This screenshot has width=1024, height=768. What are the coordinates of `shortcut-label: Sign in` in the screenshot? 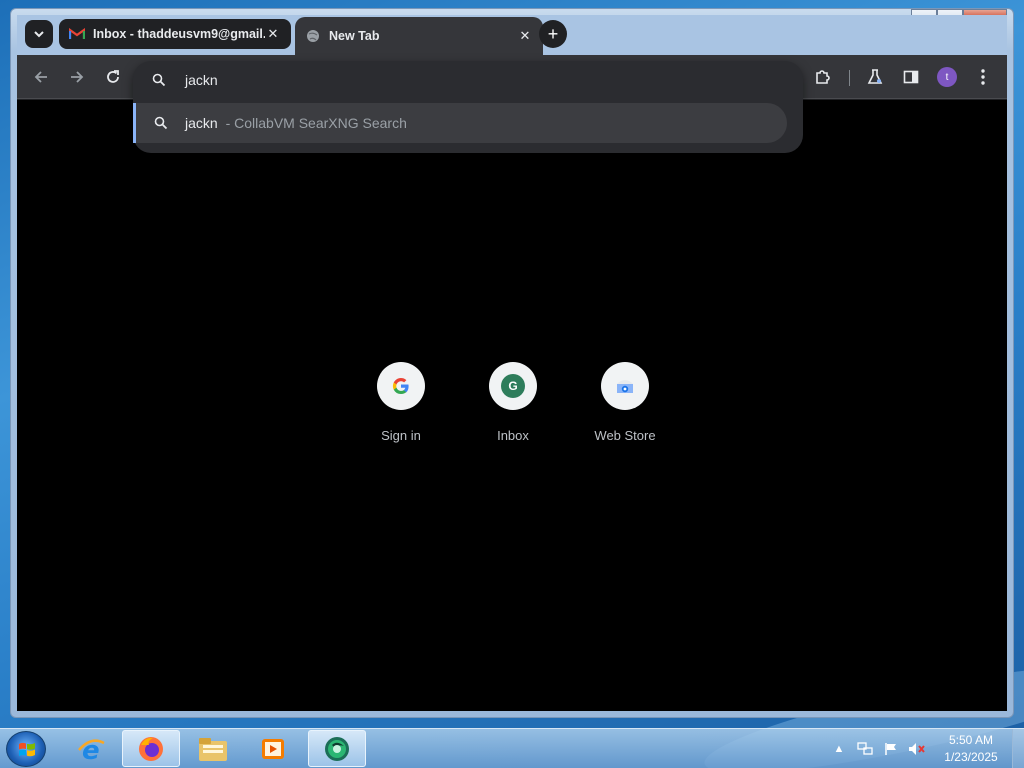 It's located at (401, 435).